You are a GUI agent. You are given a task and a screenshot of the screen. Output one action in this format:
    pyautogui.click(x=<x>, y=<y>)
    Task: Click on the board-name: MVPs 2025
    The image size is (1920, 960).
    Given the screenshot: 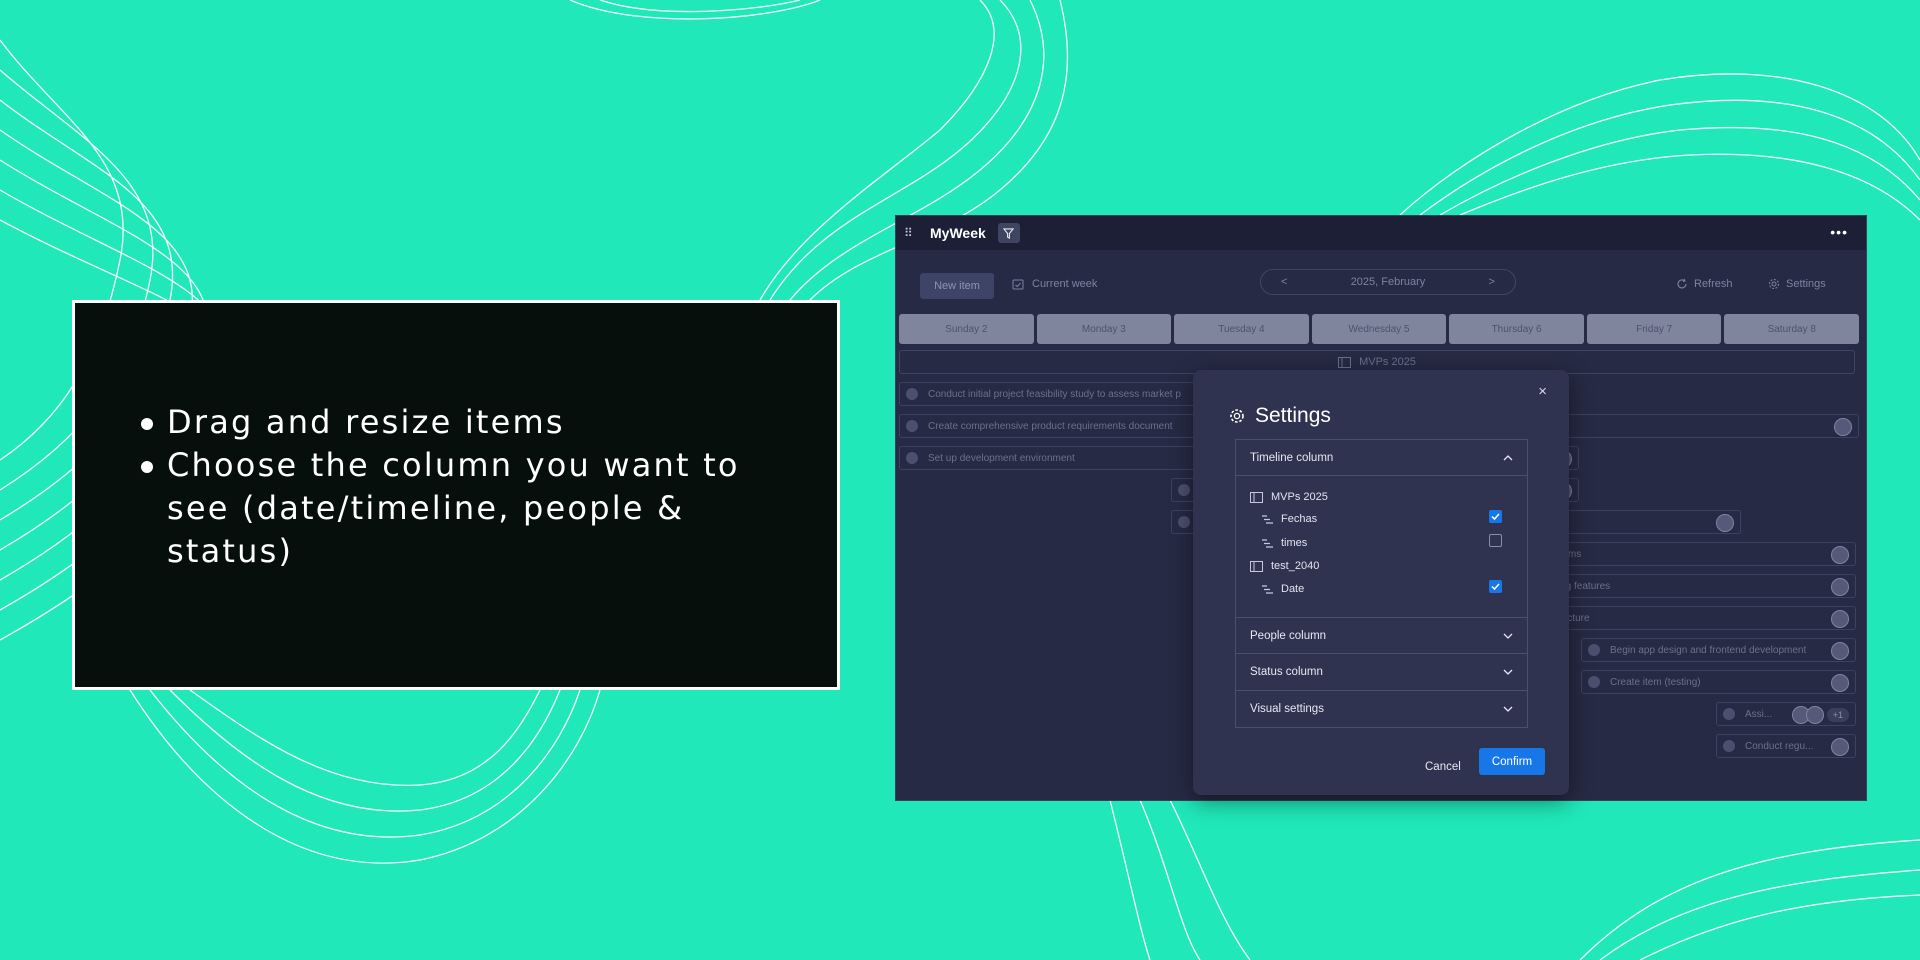 What is the action you would take?
    pyautogui.click(x=1299, y=497)
    